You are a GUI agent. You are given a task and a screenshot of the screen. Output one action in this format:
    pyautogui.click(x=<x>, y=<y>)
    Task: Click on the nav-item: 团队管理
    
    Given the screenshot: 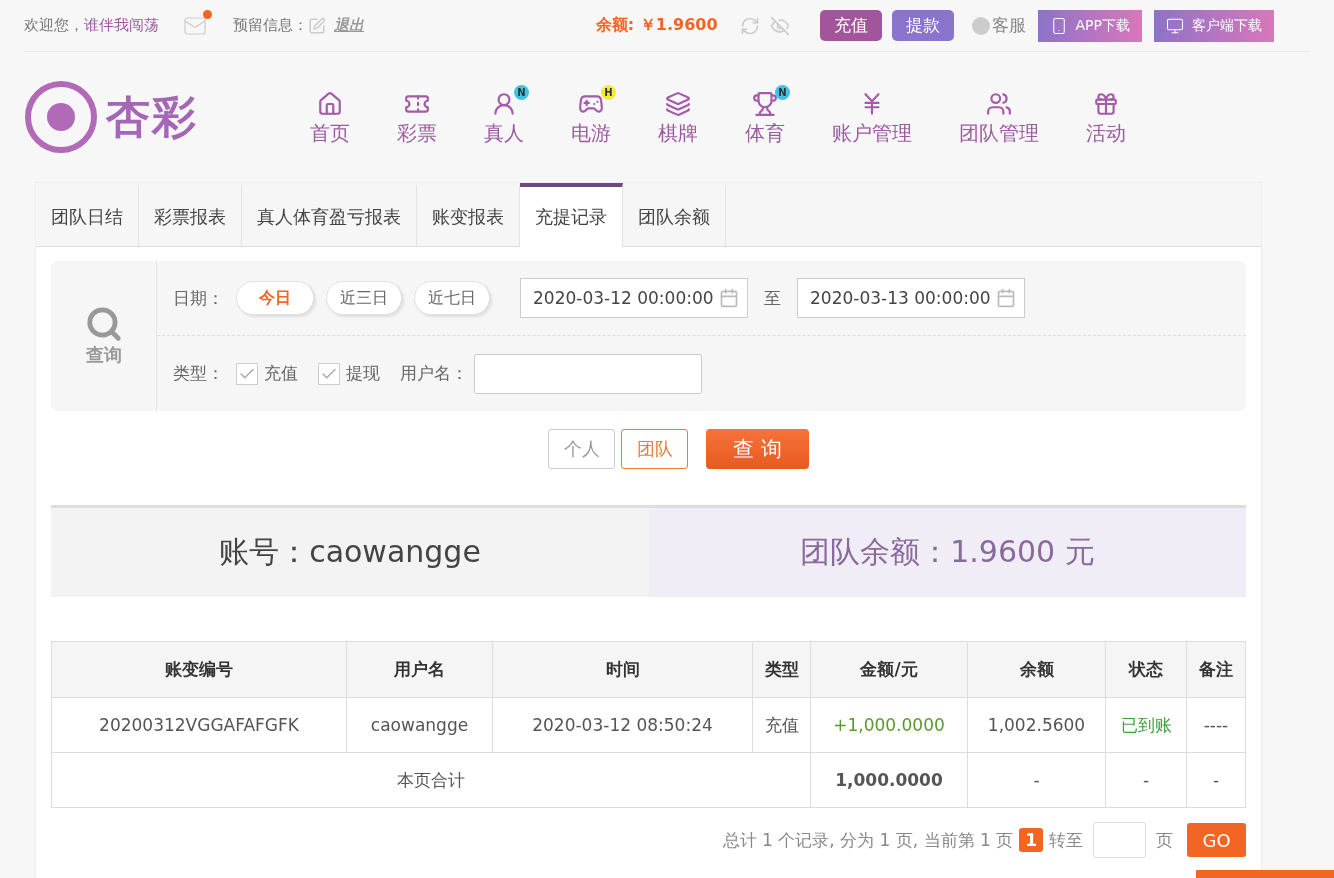 What is the action you would take?
    pyautogui.click(x=999, y=117)
    